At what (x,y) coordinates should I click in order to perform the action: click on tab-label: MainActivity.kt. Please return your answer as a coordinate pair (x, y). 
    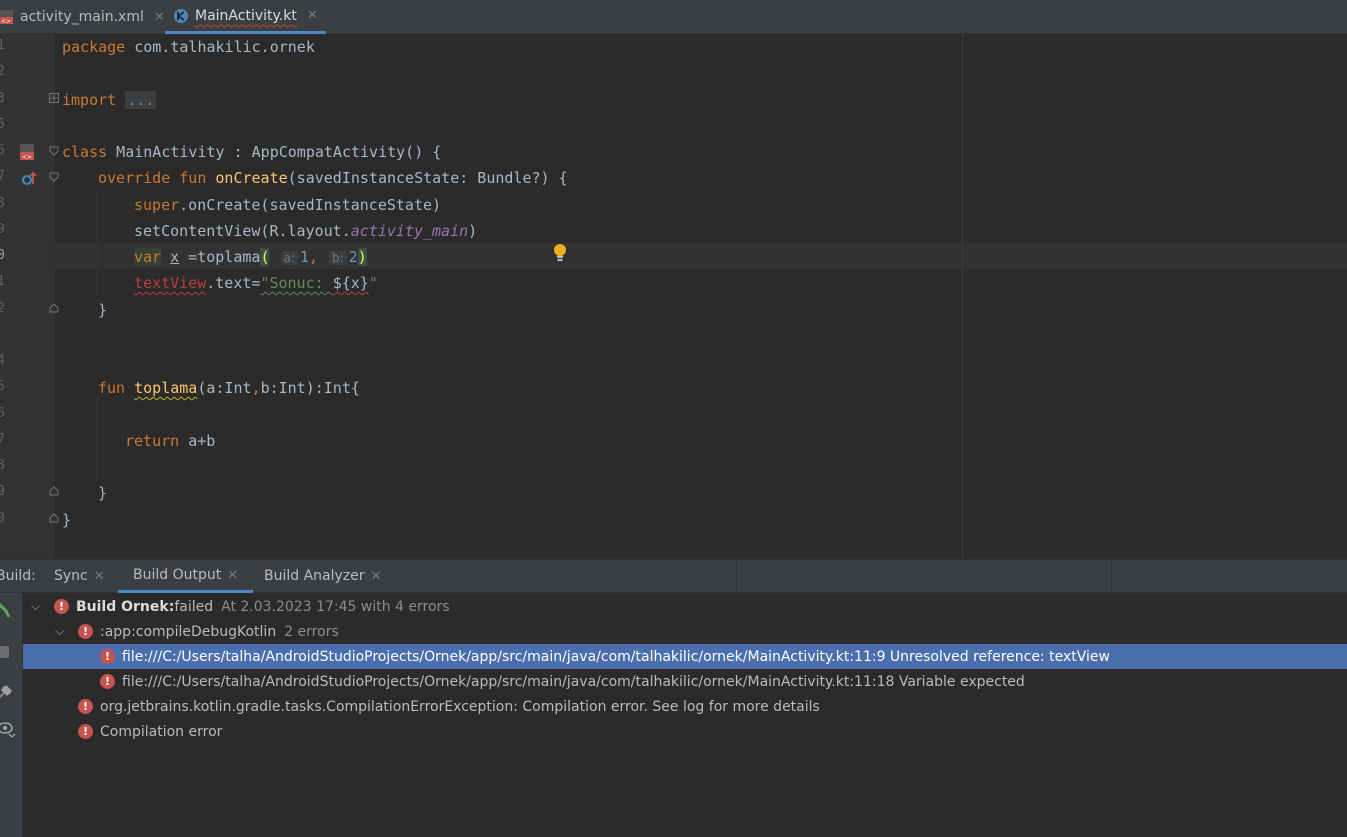
    Looking at the image, I should click on (246, 15).